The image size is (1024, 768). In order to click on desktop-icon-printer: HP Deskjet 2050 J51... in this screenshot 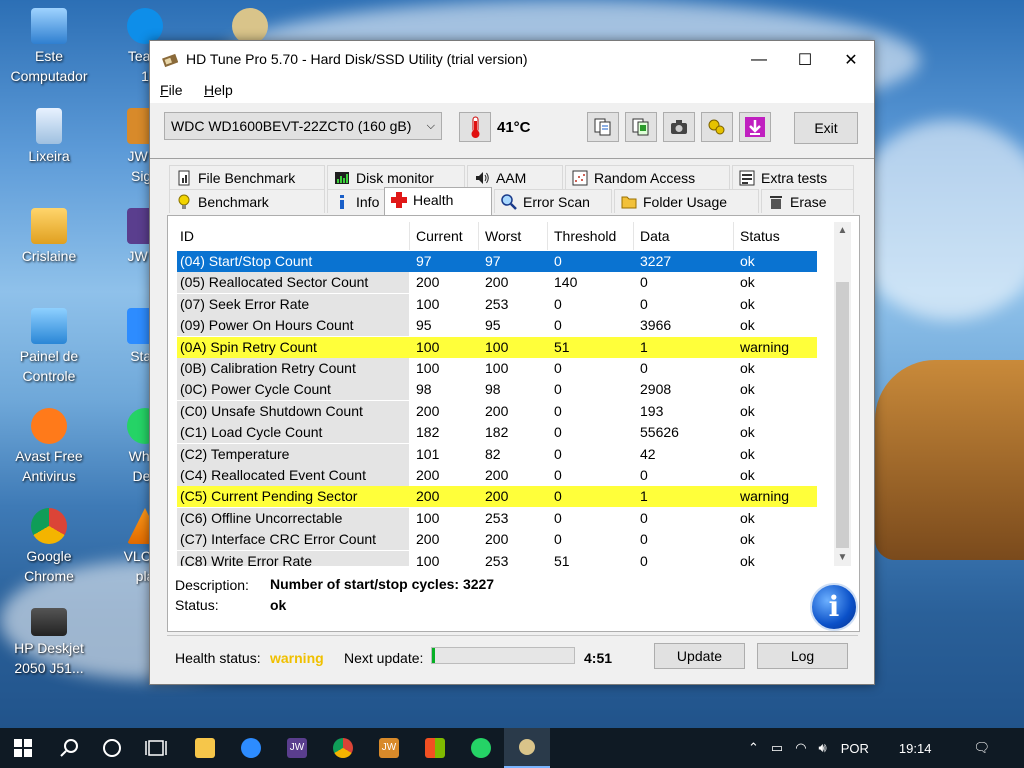, I will do `click(49, 643)`.